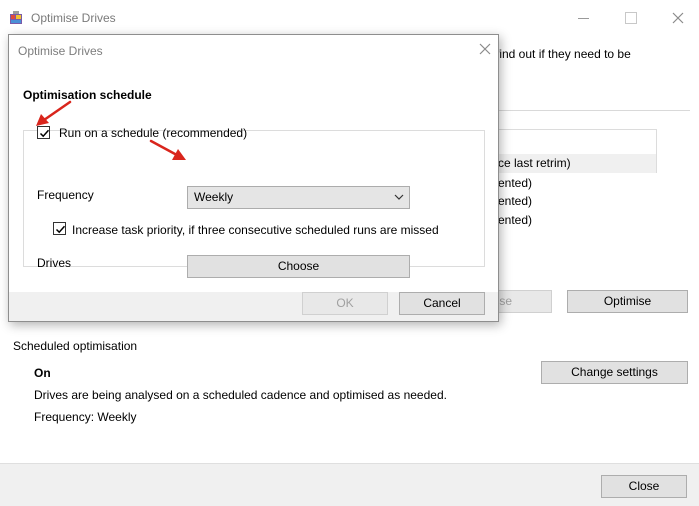 Image resolution: width=699 pixels, height=506 pixels. I want to click on drives-label: Drives, so click(54, 263).